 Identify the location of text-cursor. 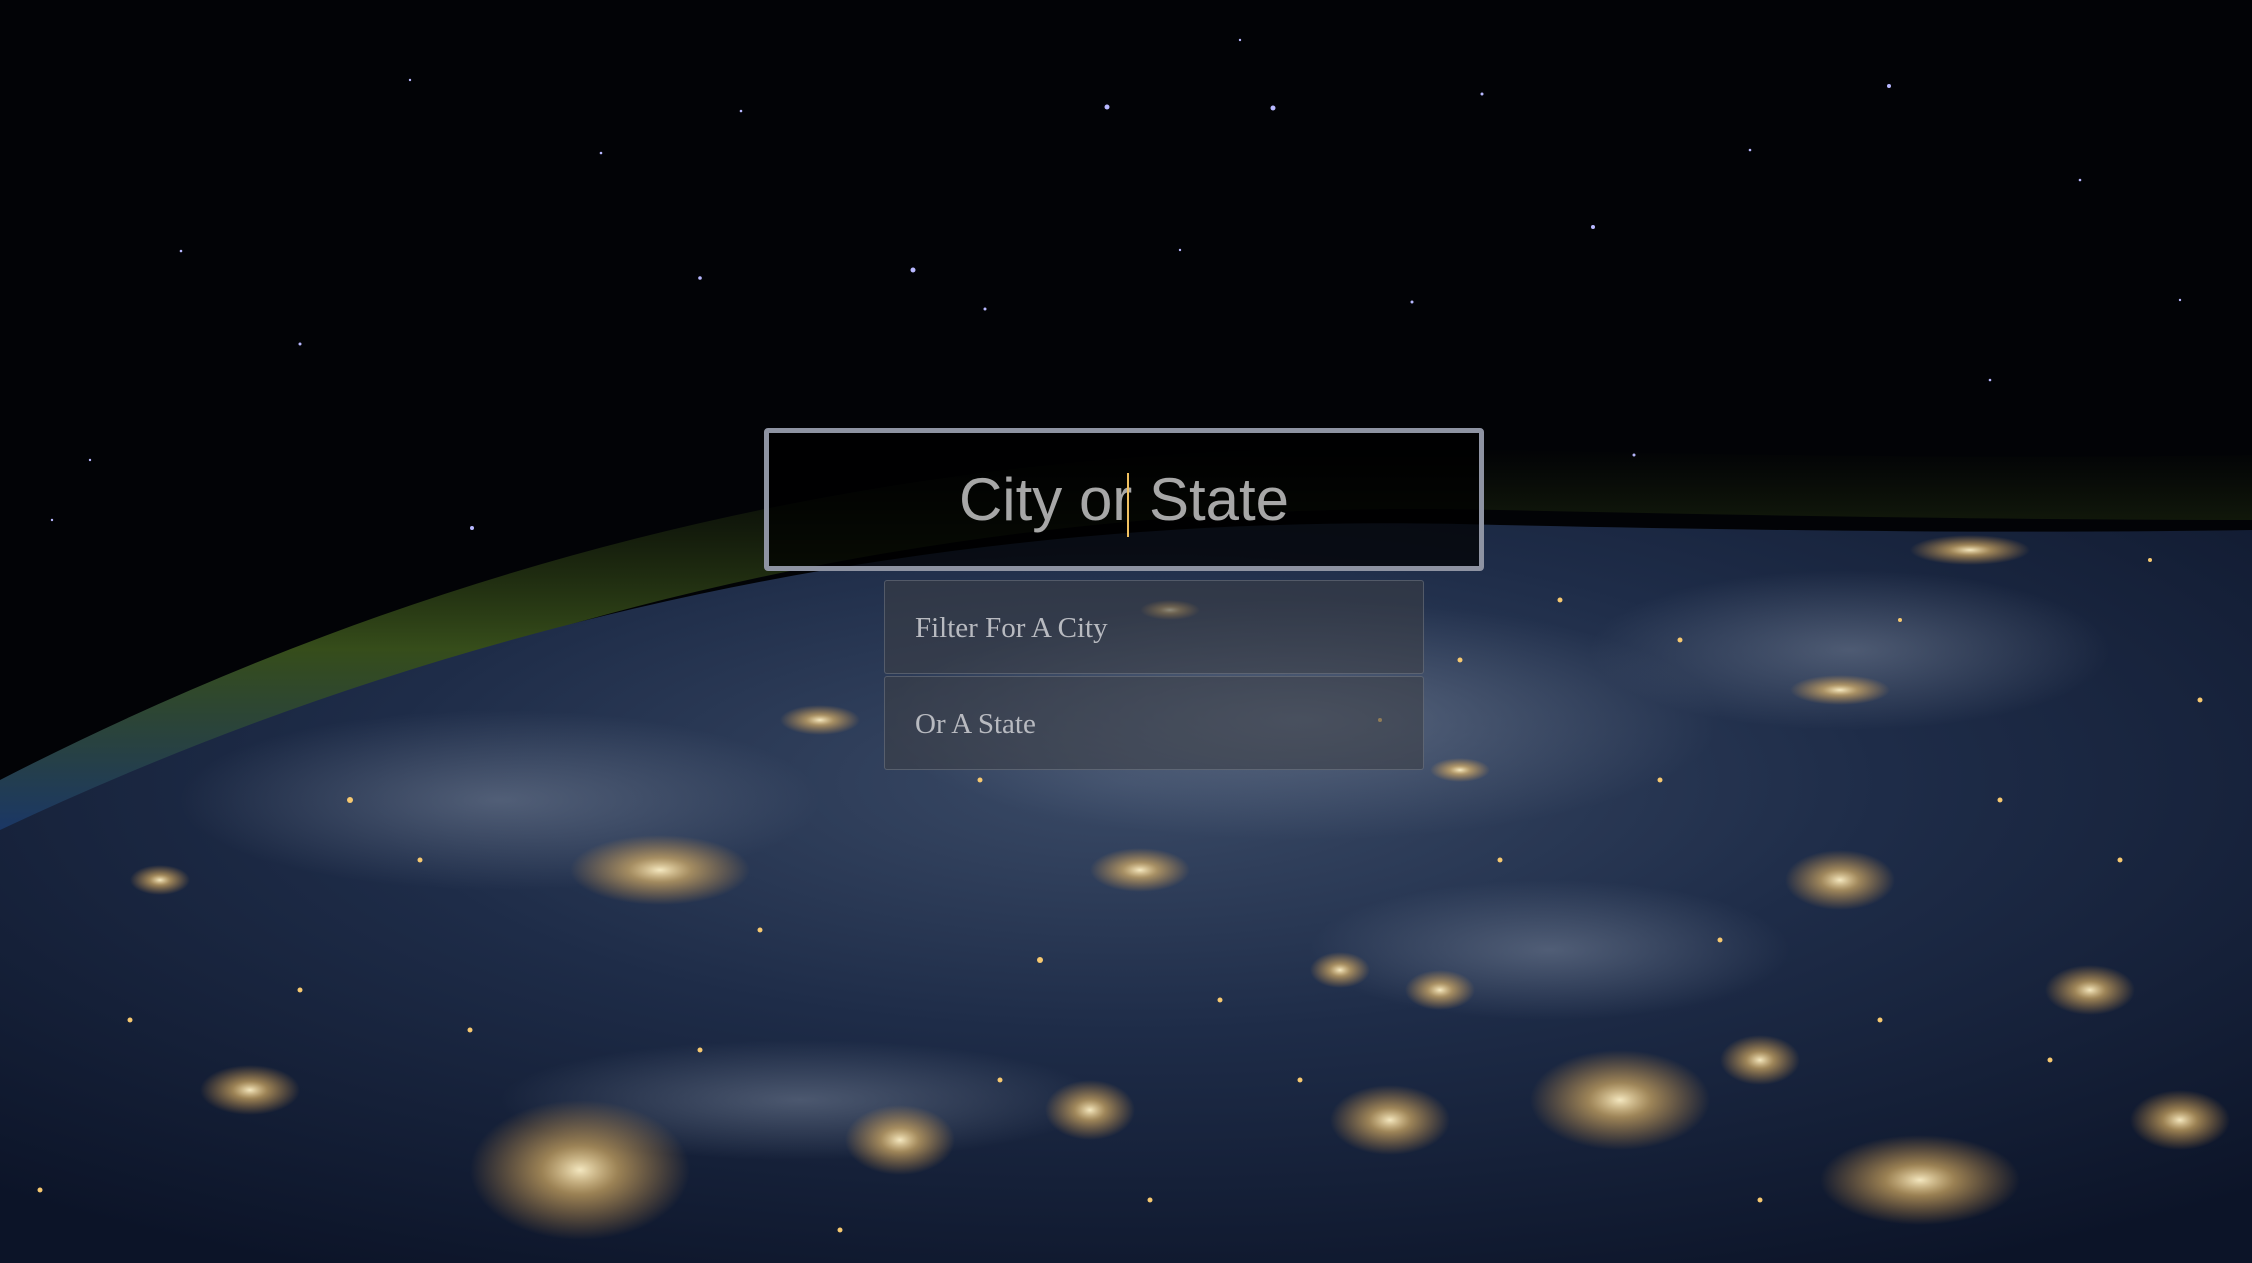
(1128, 505).